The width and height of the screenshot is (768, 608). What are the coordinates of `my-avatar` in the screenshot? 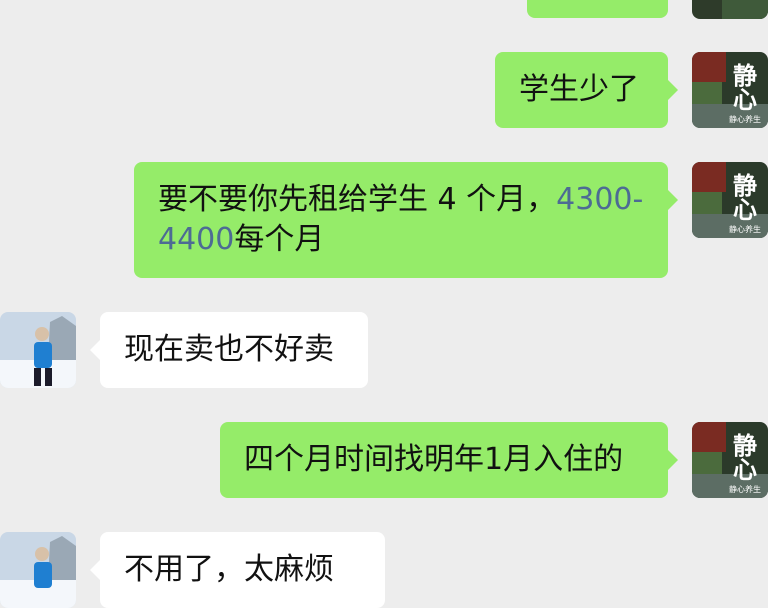 It's located at (730, 9).